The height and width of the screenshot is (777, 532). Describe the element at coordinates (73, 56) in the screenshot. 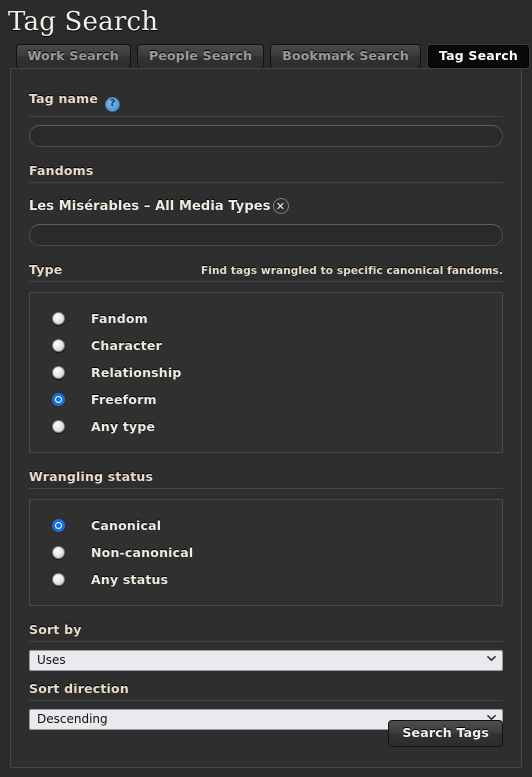

I see `tab-work-search: Work Search` at that location.